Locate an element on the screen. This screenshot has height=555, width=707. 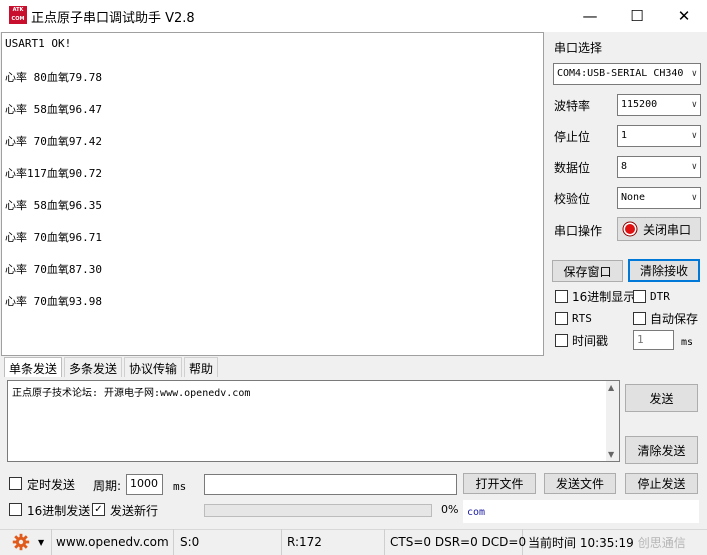
send-file-button: 发送文件 is located at coordinates (580, 483).